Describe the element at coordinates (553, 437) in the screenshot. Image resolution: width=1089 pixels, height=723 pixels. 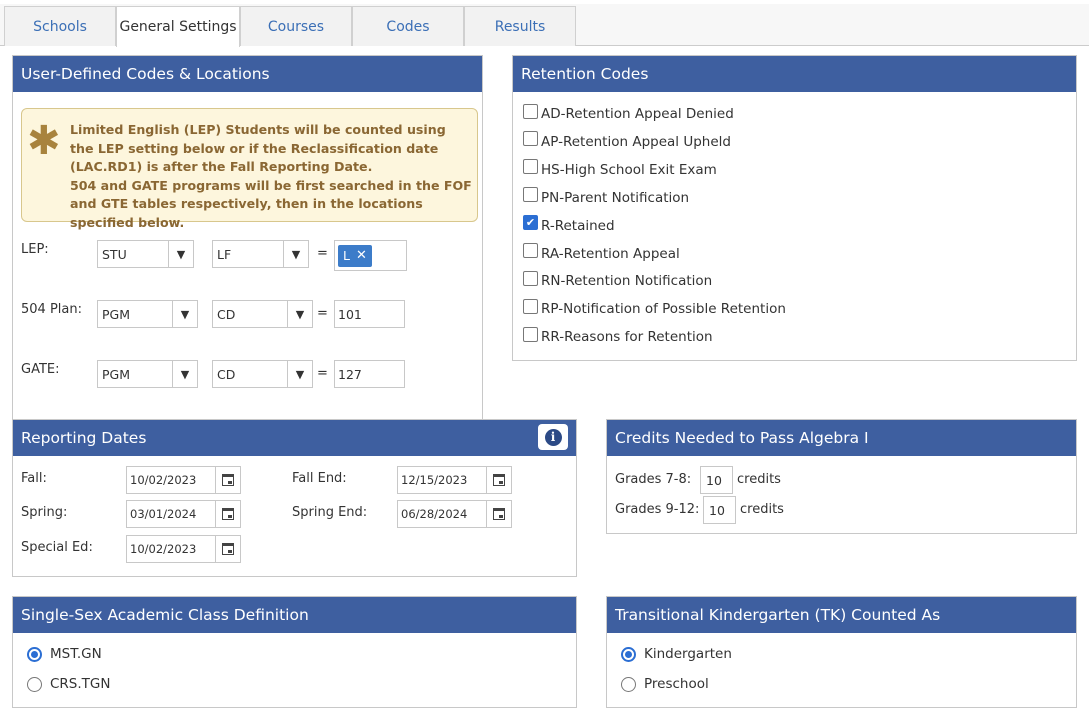
I see `info-button: i` at that location.